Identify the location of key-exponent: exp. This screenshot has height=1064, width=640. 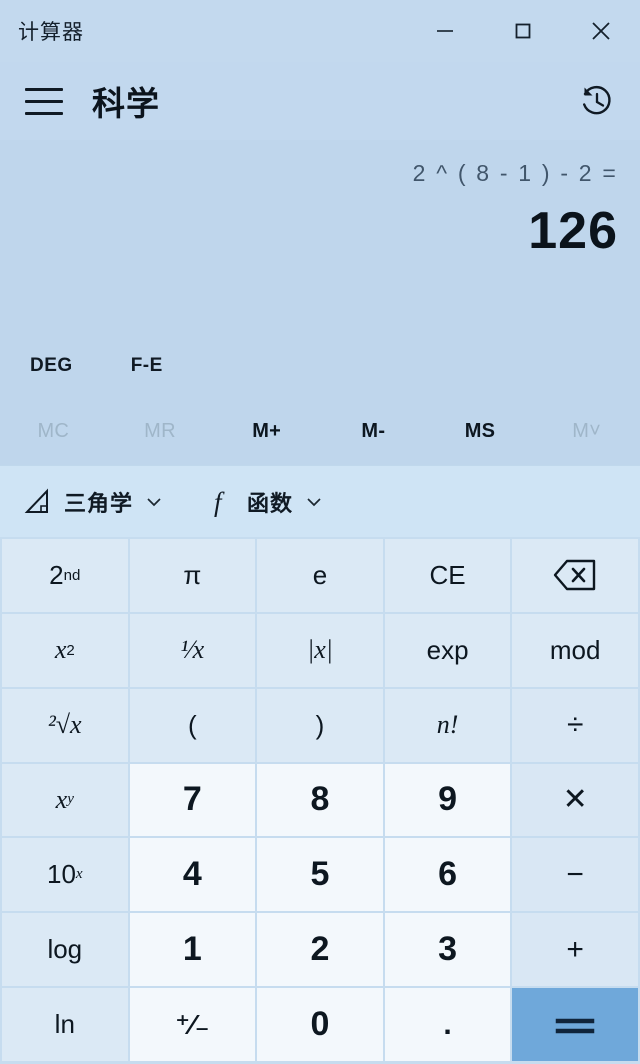
(447, 650).